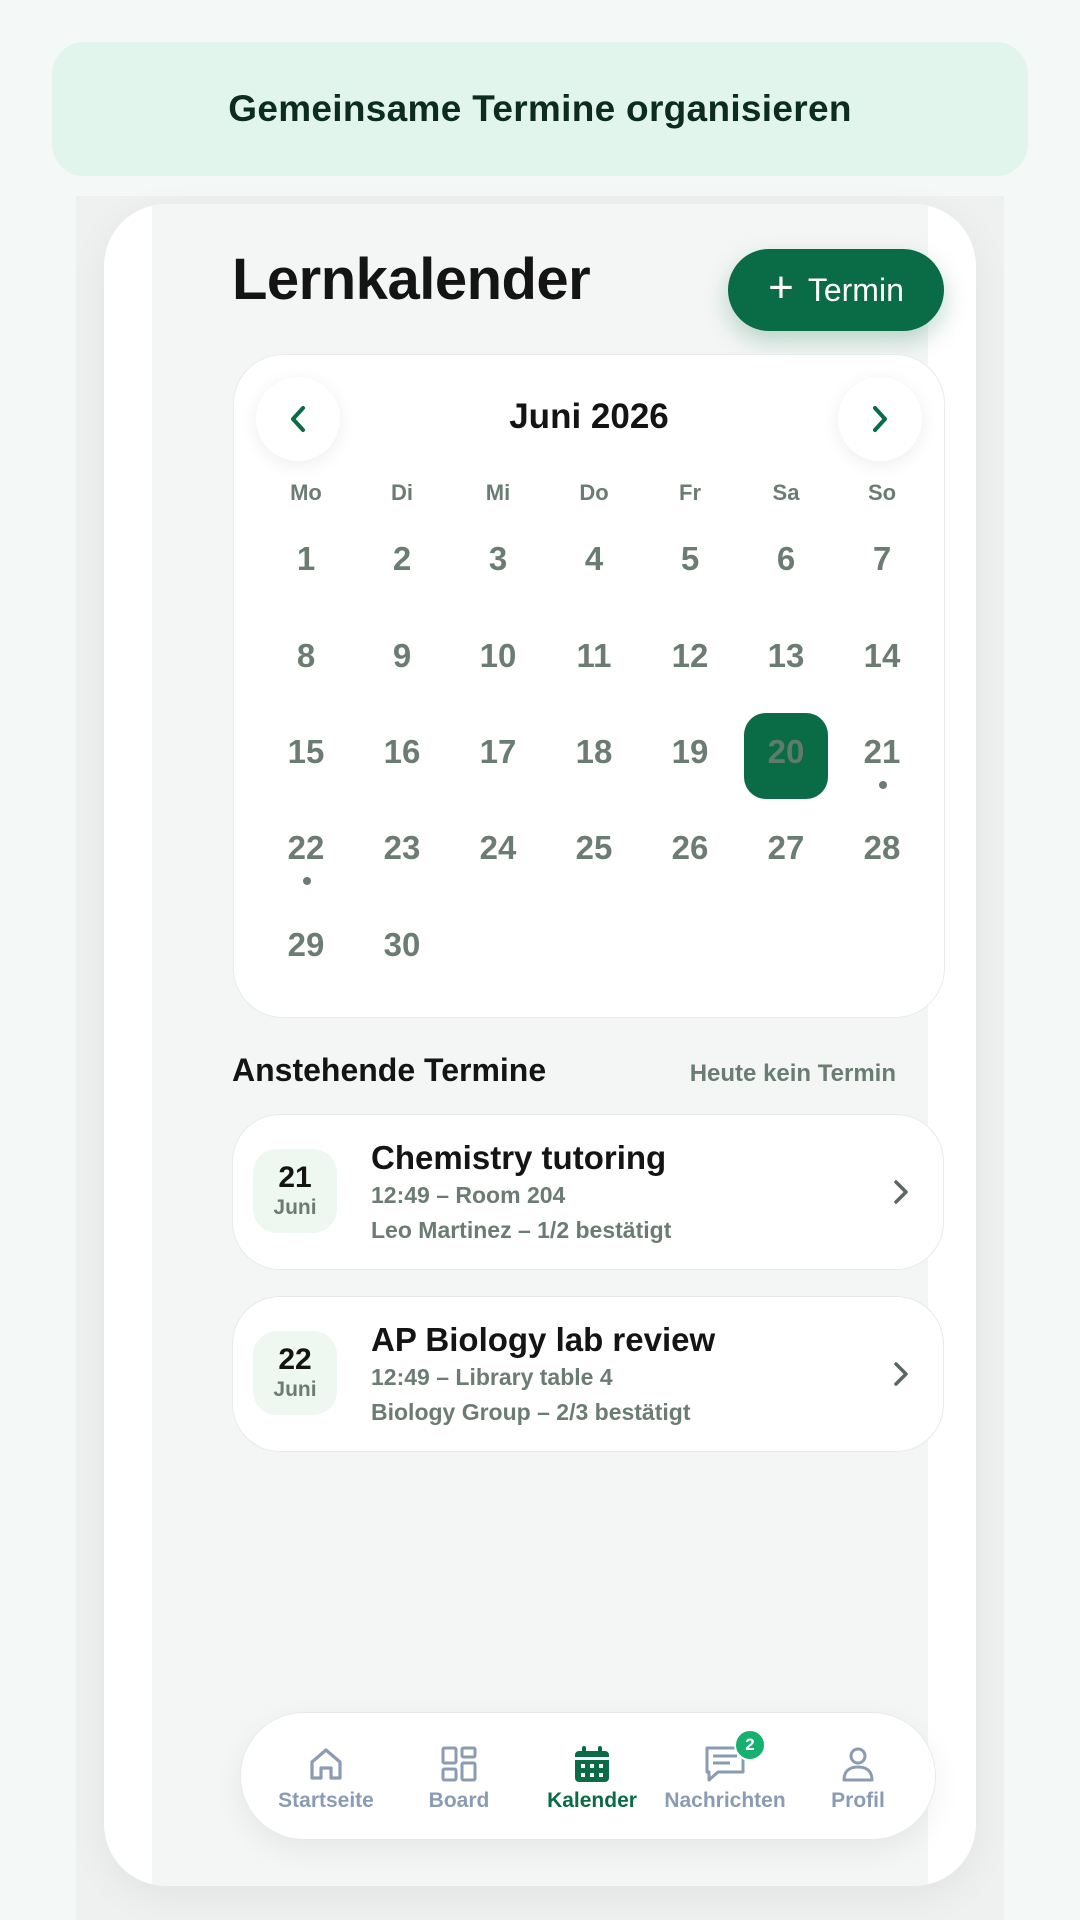  Describe the element at coordinates (402, 753) in the screenshot. I see `calendar-day: 16` at that location.